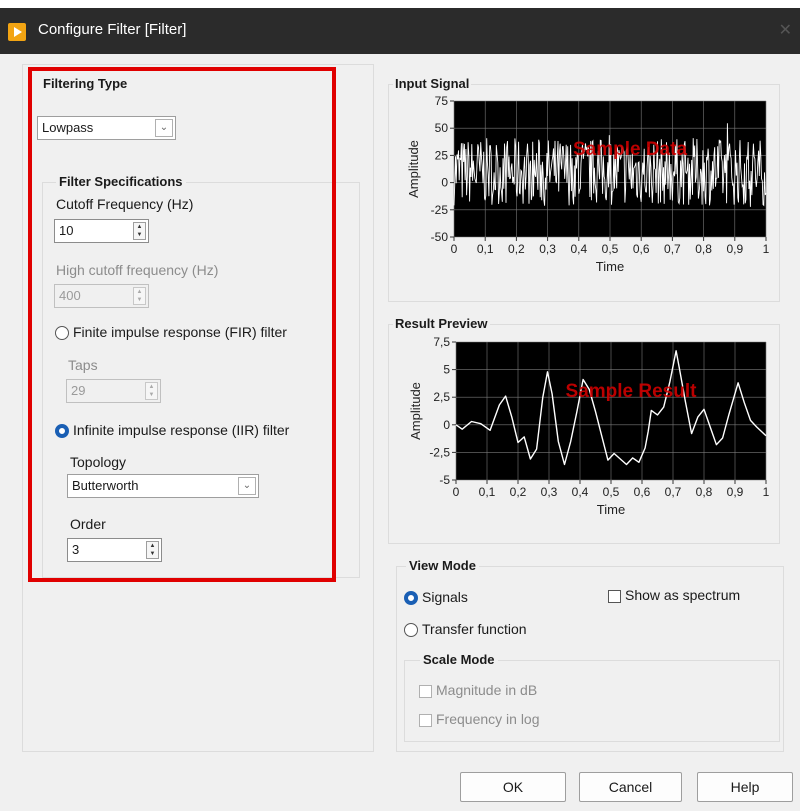  Describe the element at coordinates (745, 787) in the screenshot. I see `help-button: Help` at that location.